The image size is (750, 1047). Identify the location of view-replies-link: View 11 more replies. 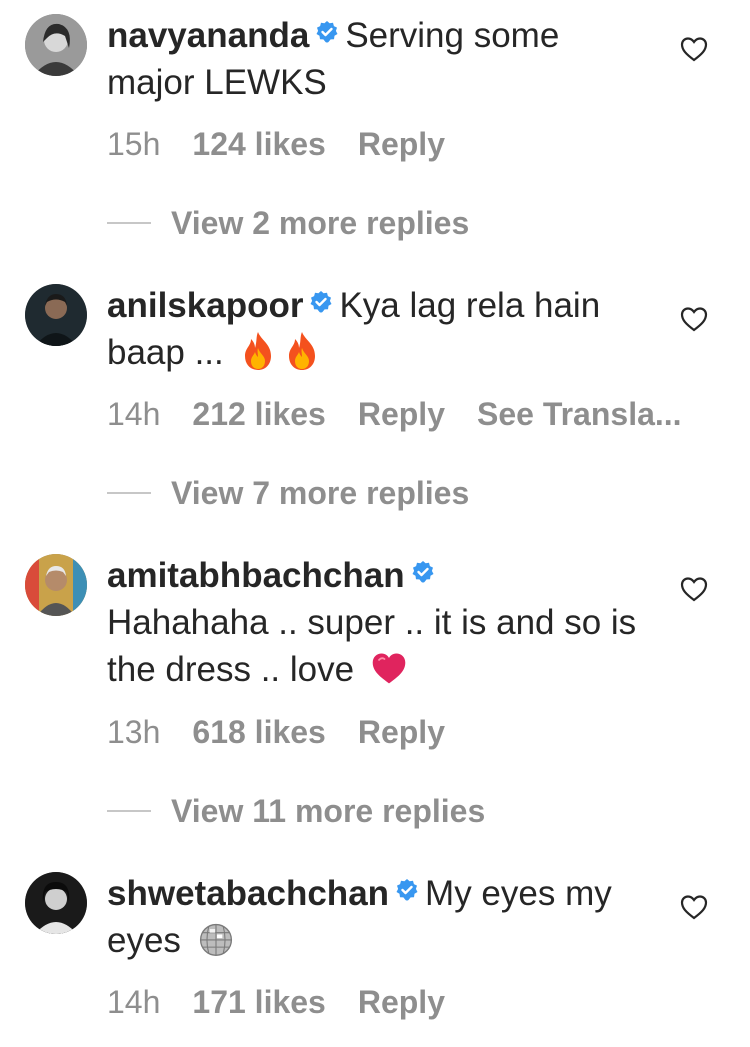
(296, 811).